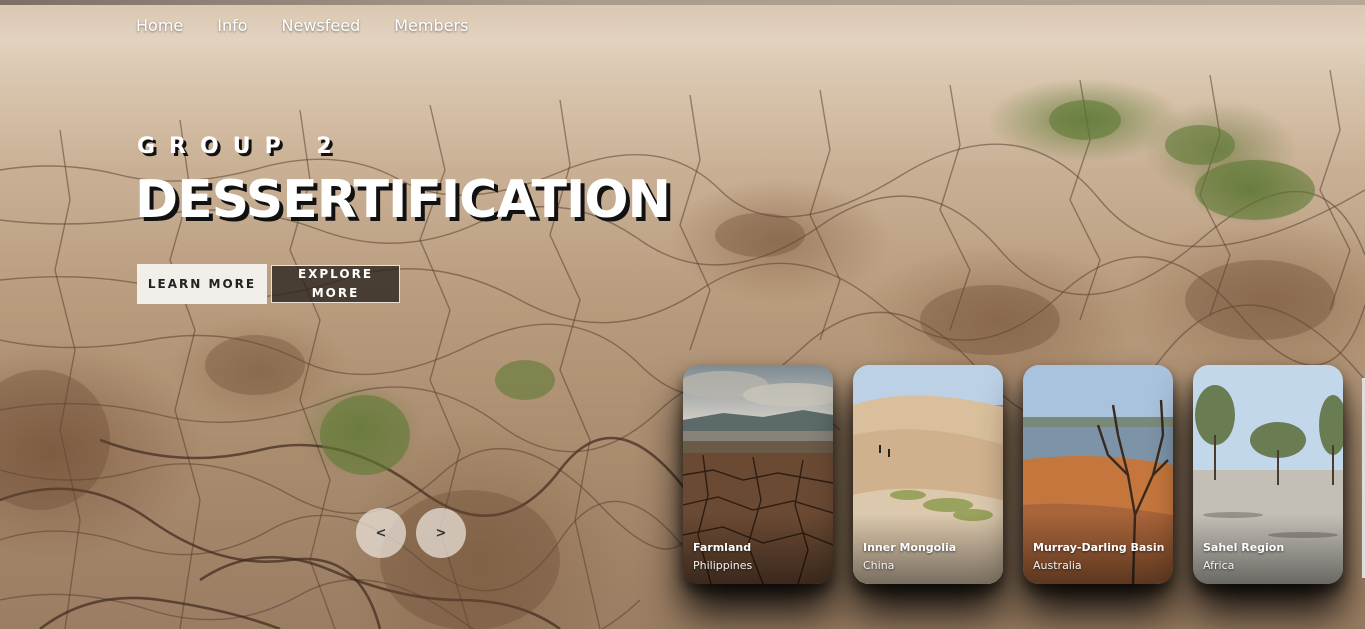 This screenshot has width=1365, height=629. I want to click on next-slide-button: >, so click(441, 533).